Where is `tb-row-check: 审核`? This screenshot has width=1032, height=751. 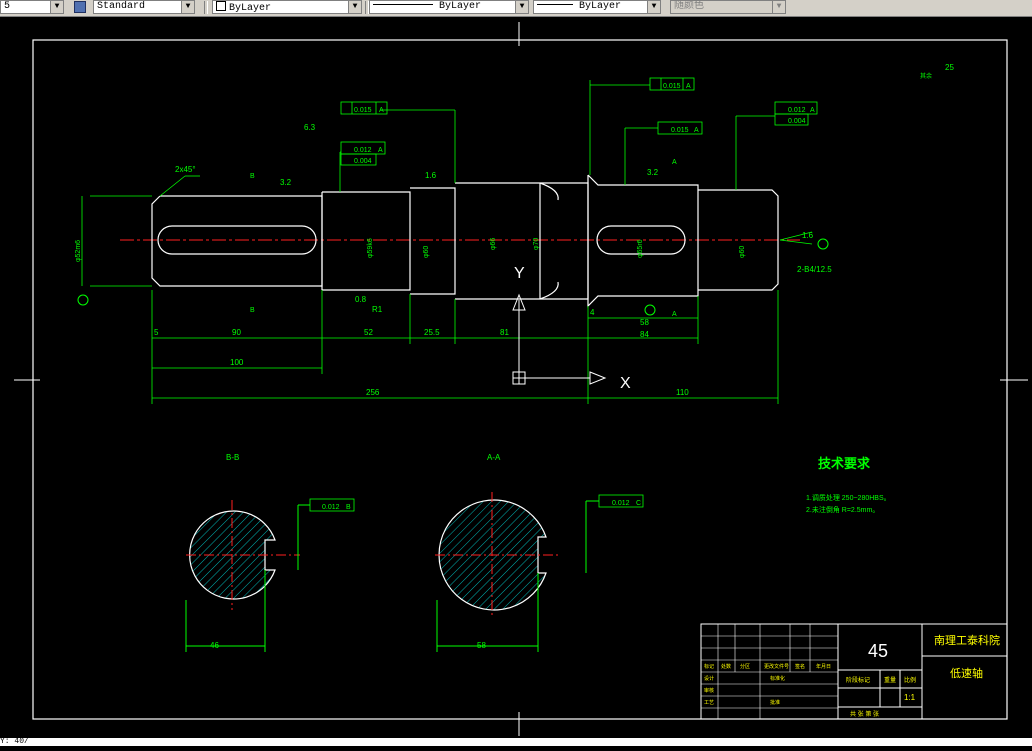 tb-row-check: 审核 is located at coordinates (709, 690).